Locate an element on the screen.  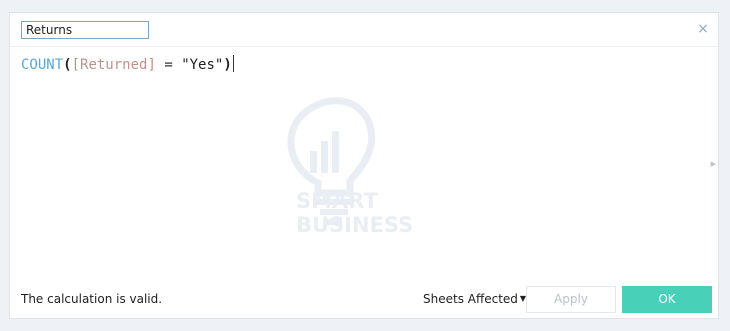
apply-button: Apply is located at coordinates (571, 299).